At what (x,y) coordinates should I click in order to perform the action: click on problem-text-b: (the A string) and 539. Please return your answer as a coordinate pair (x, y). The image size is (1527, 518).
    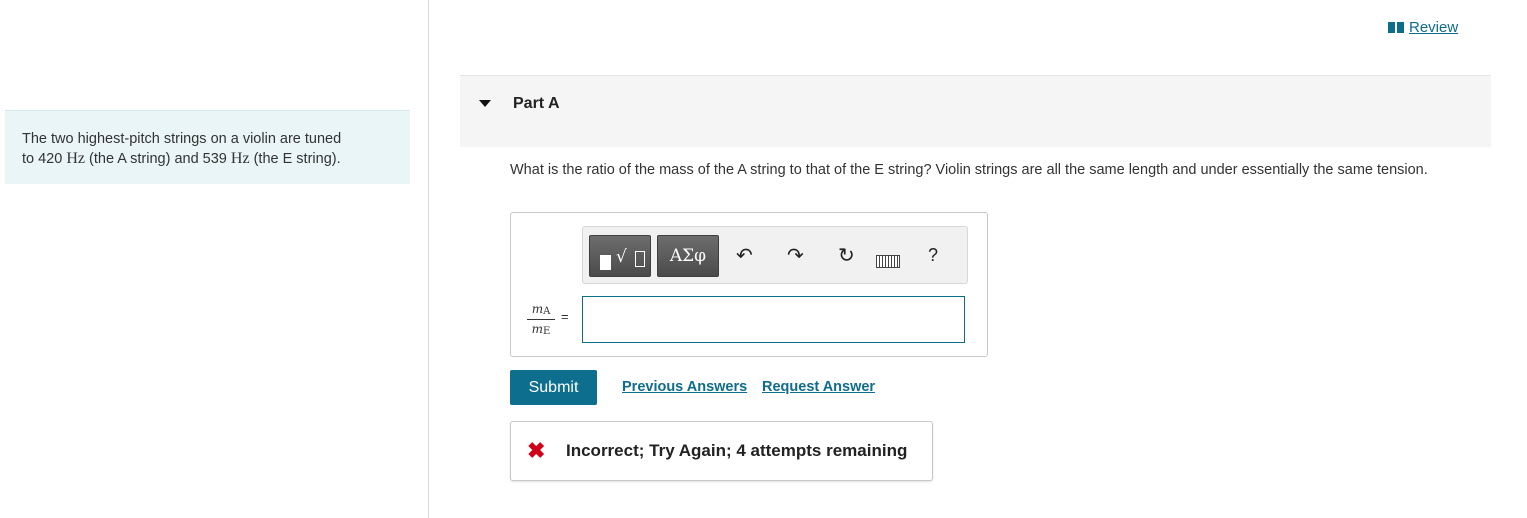
    Looking at the image, I should click on (158, 159).